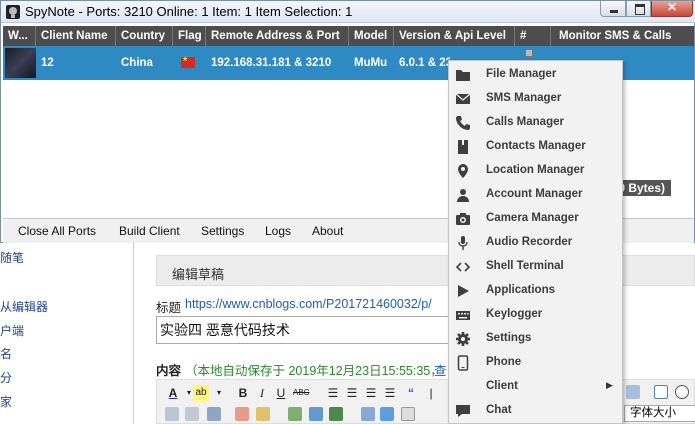 The image size is (695, 424). I want to click on title-input: 实验四 恶意代码技术, so click(311, 330).